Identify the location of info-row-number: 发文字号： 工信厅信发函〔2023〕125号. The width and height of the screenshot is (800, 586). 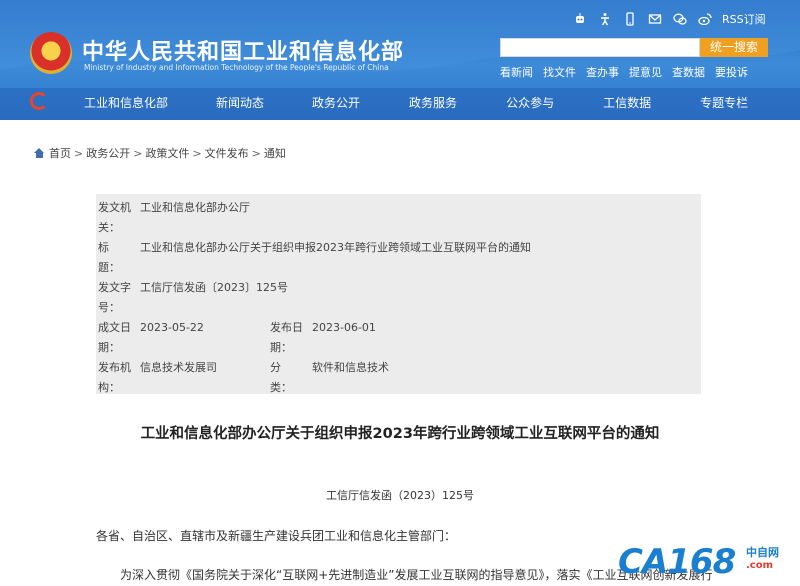
(398, 294).